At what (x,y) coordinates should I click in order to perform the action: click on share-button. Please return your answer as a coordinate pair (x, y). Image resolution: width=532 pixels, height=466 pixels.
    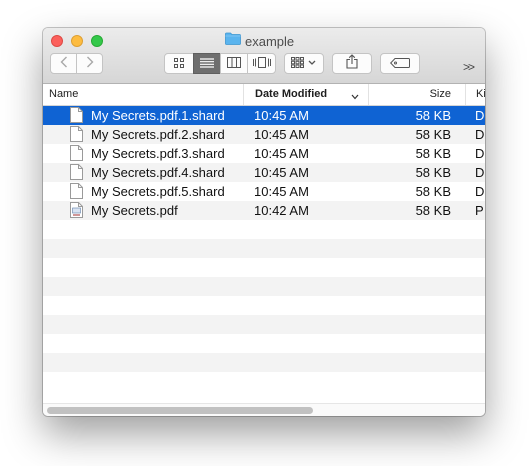
    Looking at the image, I should click on (352, 63).